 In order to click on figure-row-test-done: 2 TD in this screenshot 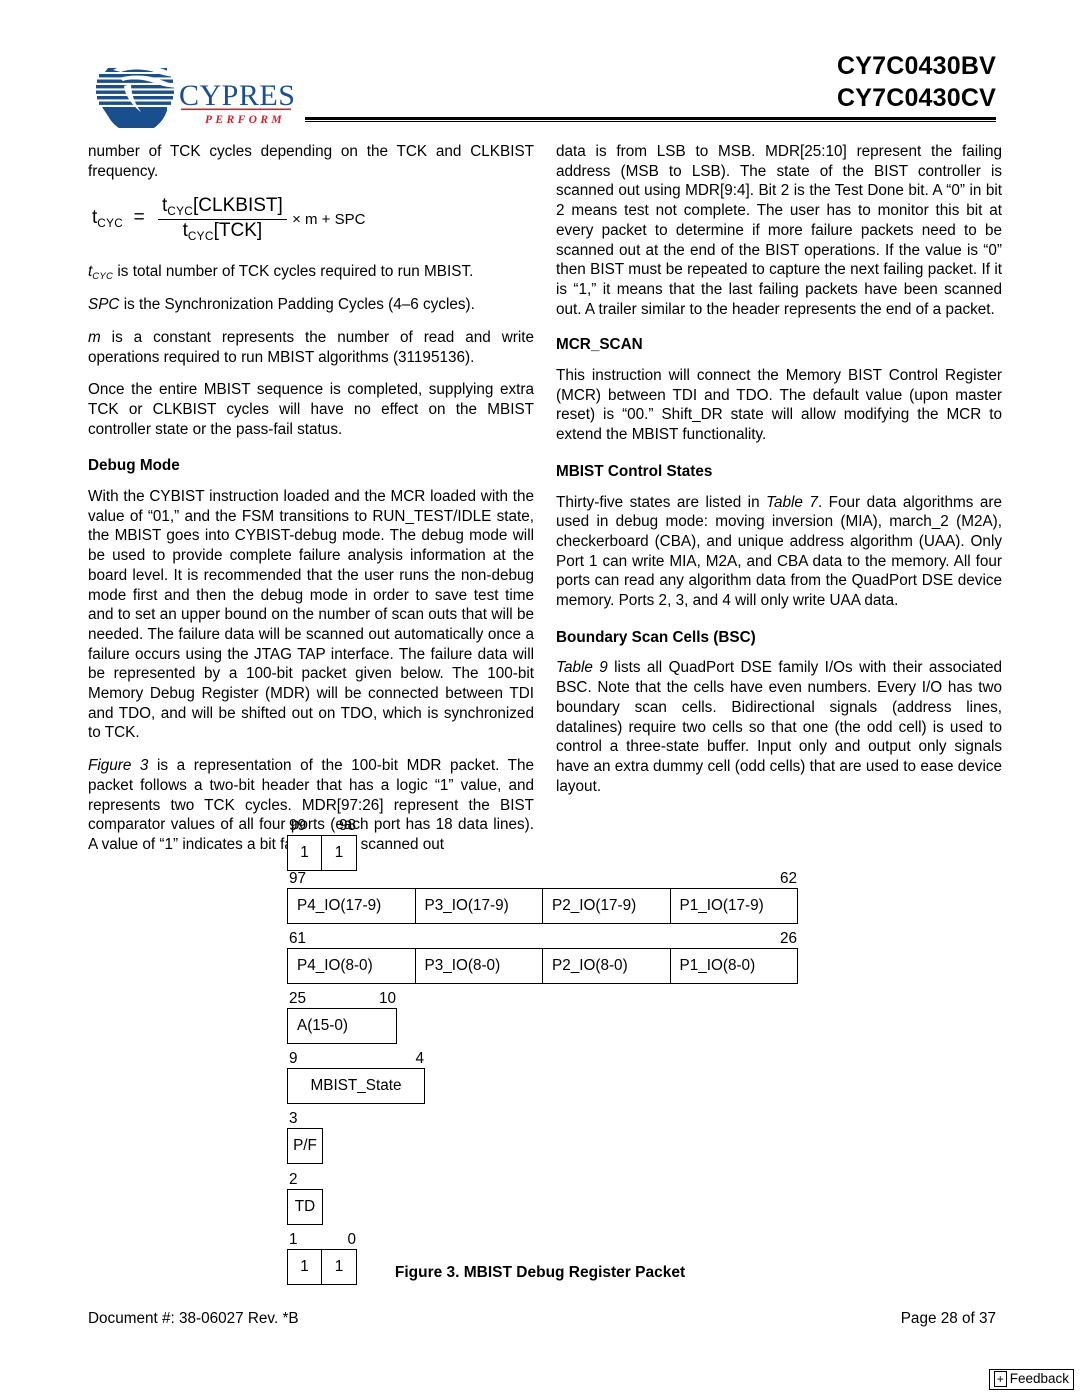, I will do `click(305, 1197)`.